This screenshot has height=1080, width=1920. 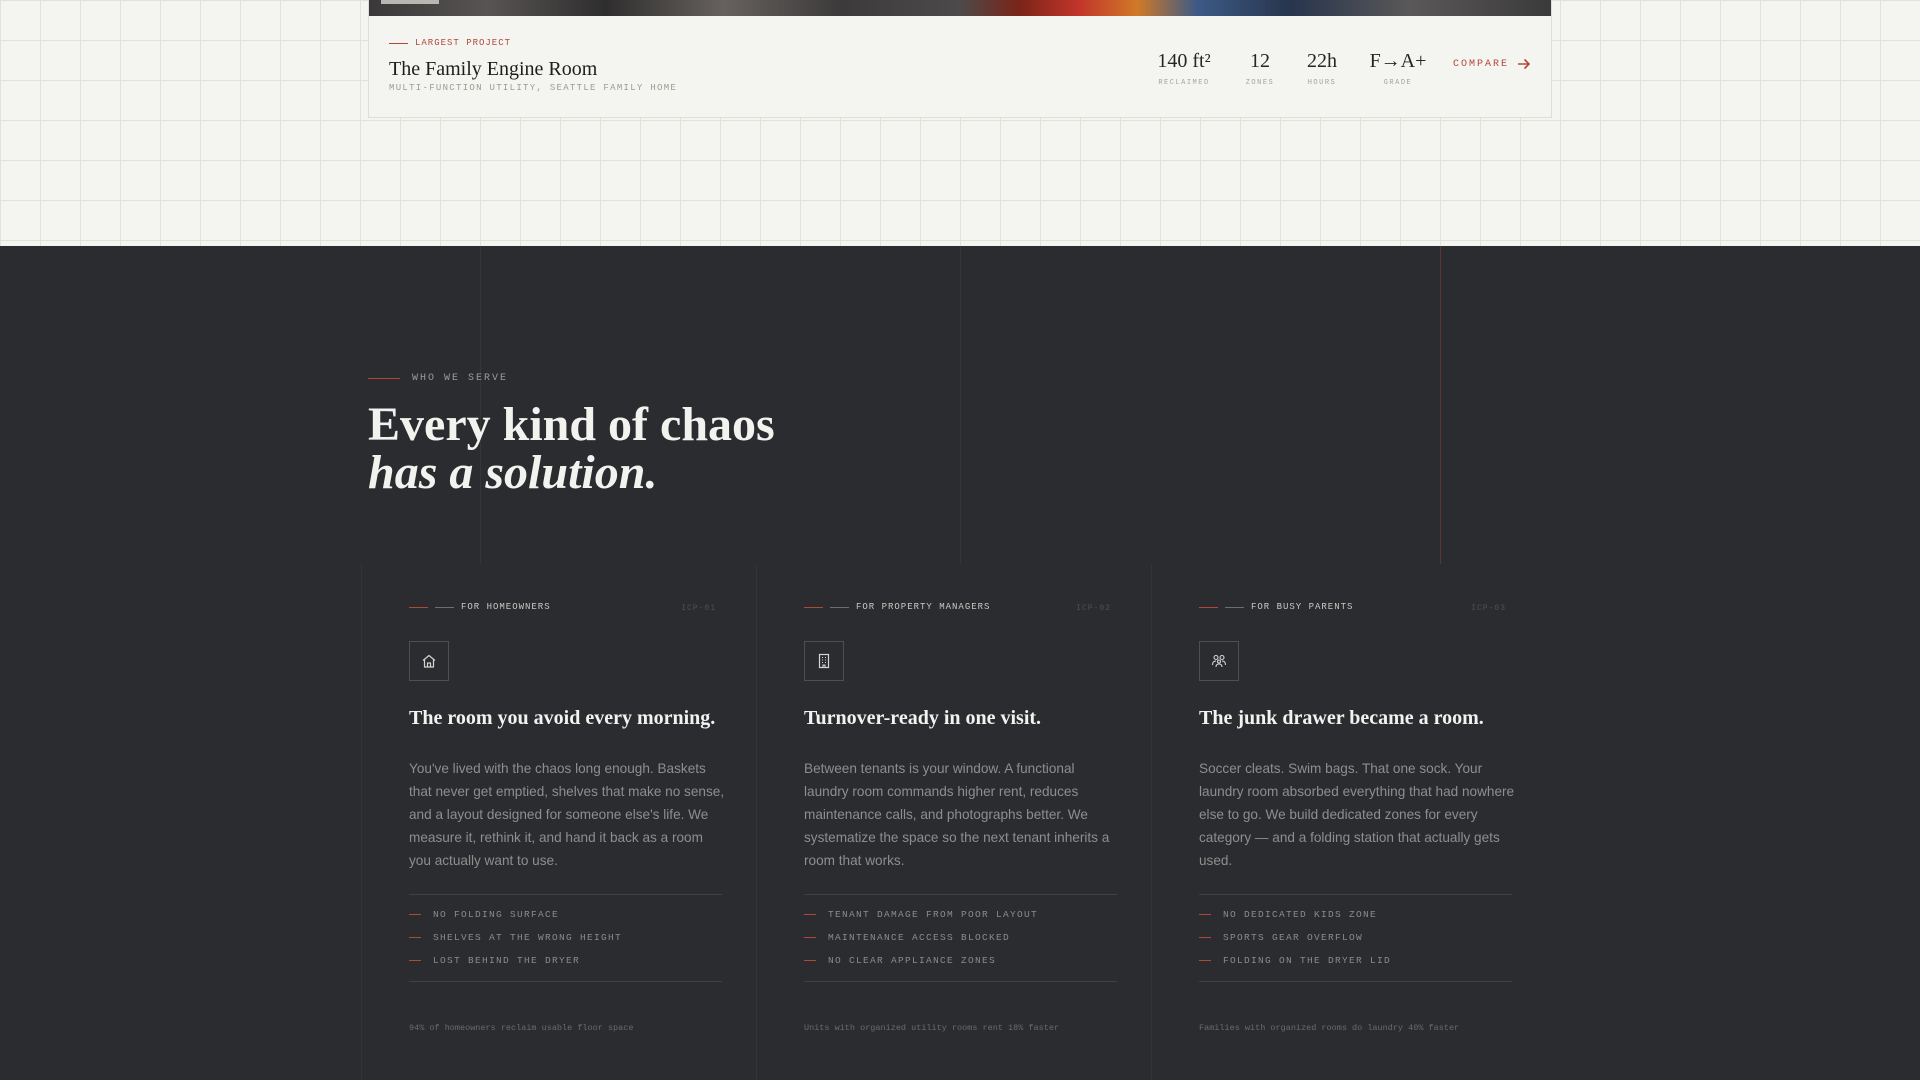 I want to click on card-tag-label: FOR HOMEOWNERS, so click(x=506, y=607).